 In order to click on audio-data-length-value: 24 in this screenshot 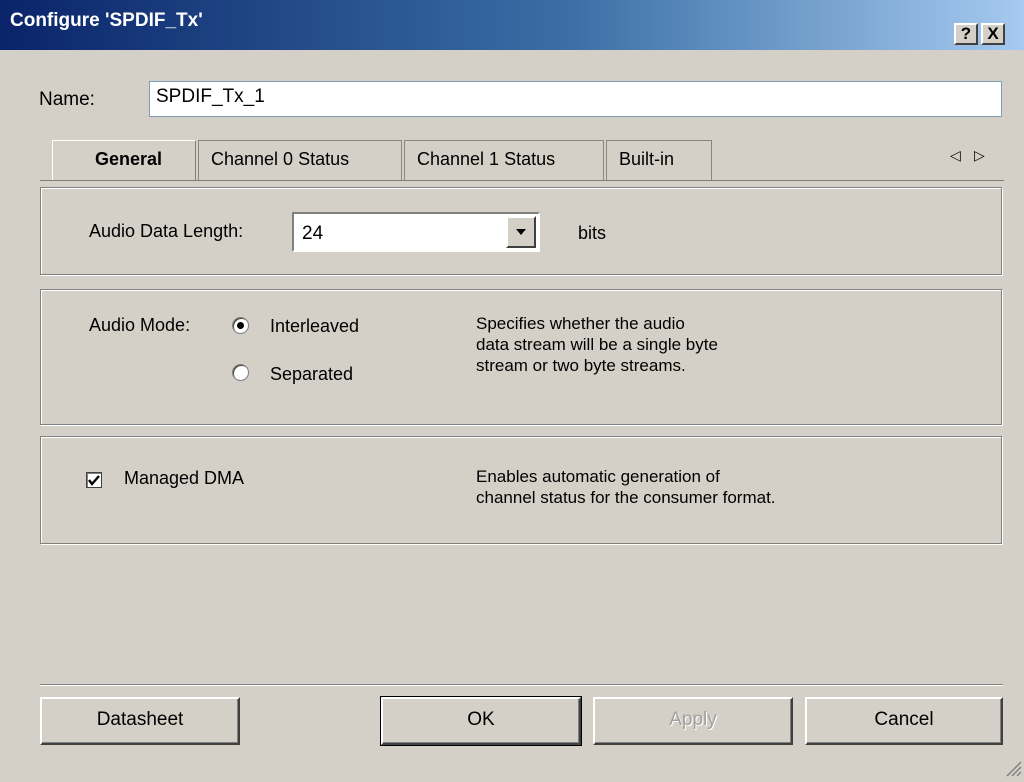, I will do `click(313, 233)`.